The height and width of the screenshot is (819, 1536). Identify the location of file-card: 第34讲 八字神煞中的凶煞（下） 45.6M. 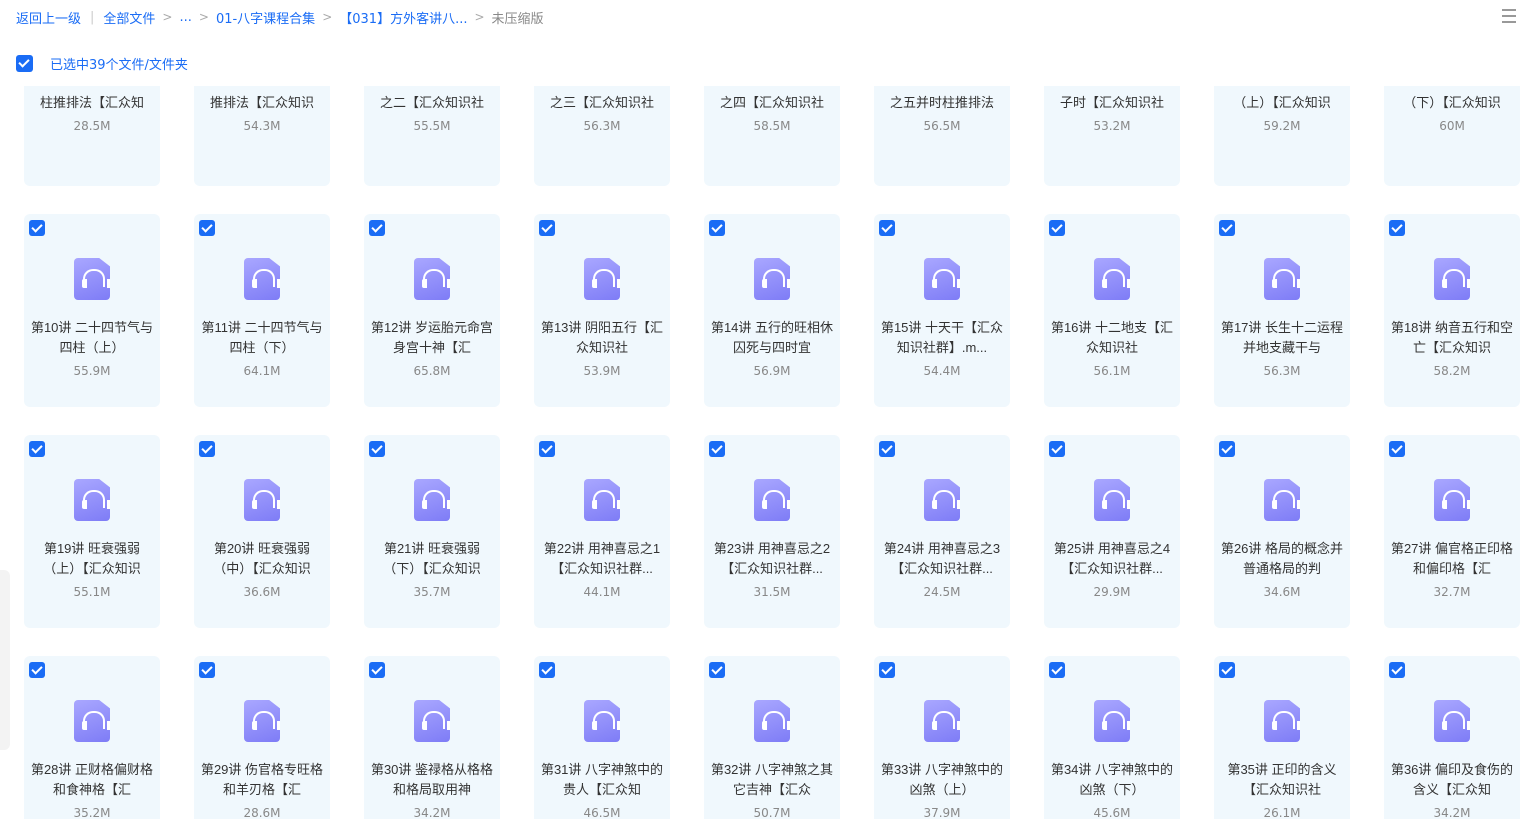
(1112, 737).